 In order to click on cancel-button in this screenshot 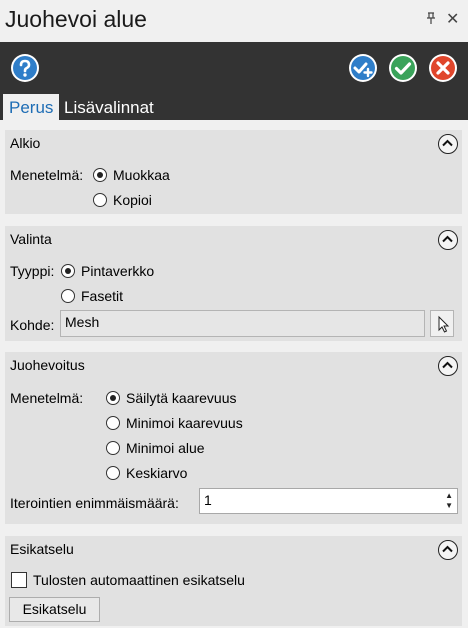, I will do `click(443, 68)`.